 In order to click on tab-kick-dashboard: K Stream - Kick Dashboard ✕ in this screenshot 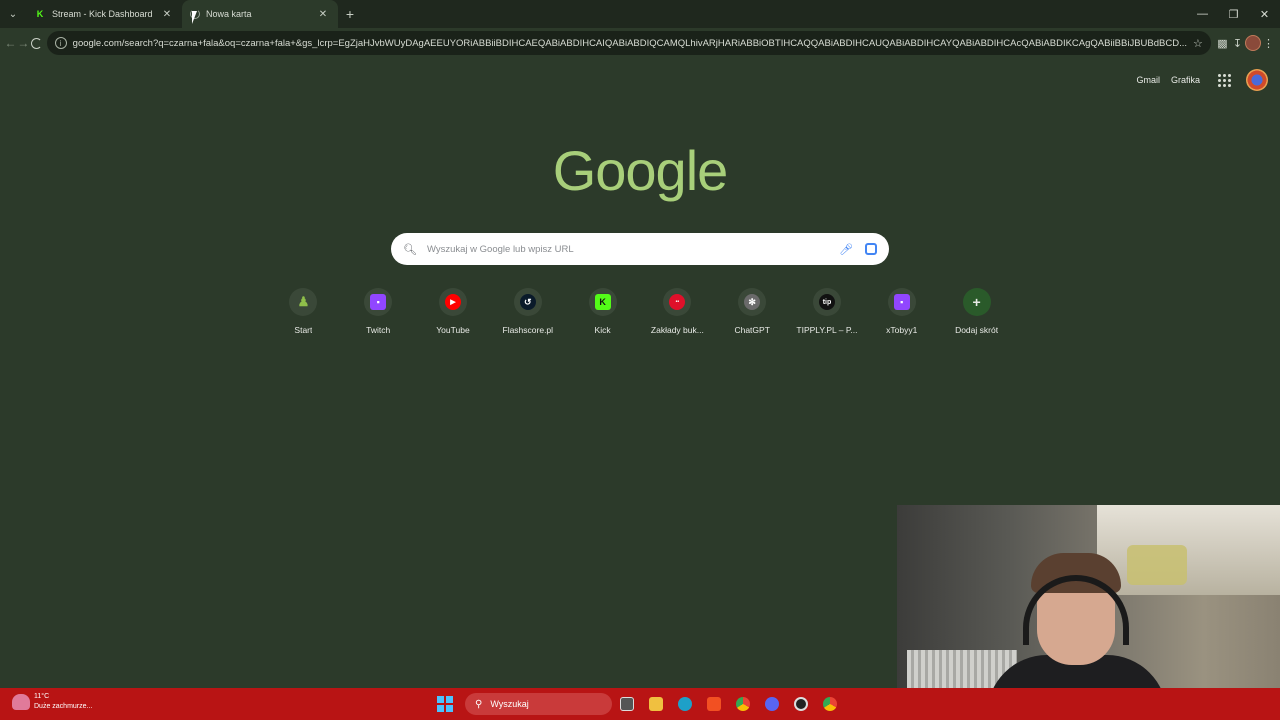, I will do `click(104, 14)`.